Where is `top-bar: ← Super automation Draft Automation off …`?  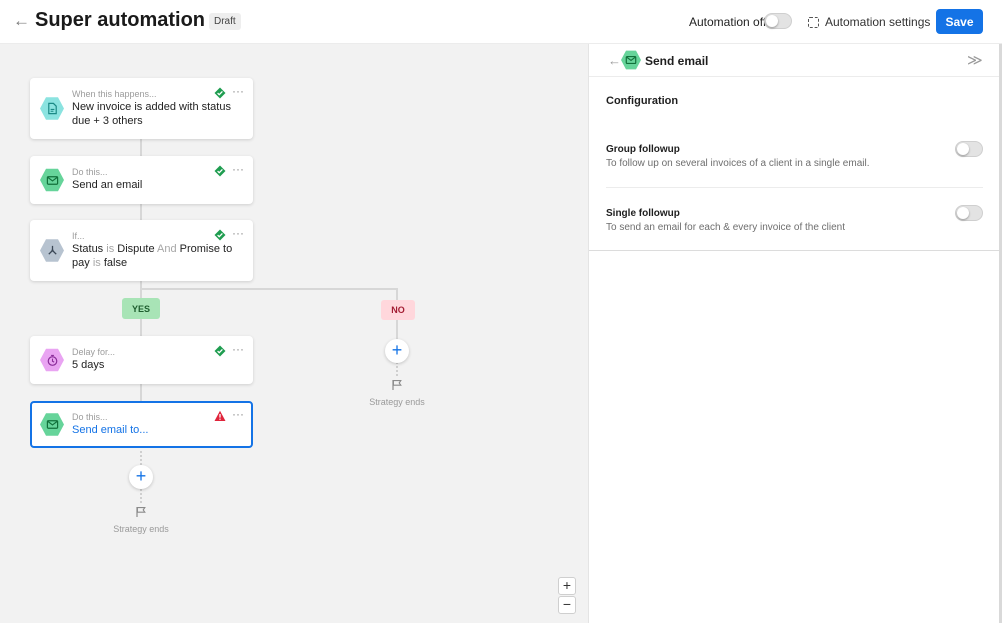 top-bar: ← Super automation Draft Automation off … is located at coordinates (501, 22).